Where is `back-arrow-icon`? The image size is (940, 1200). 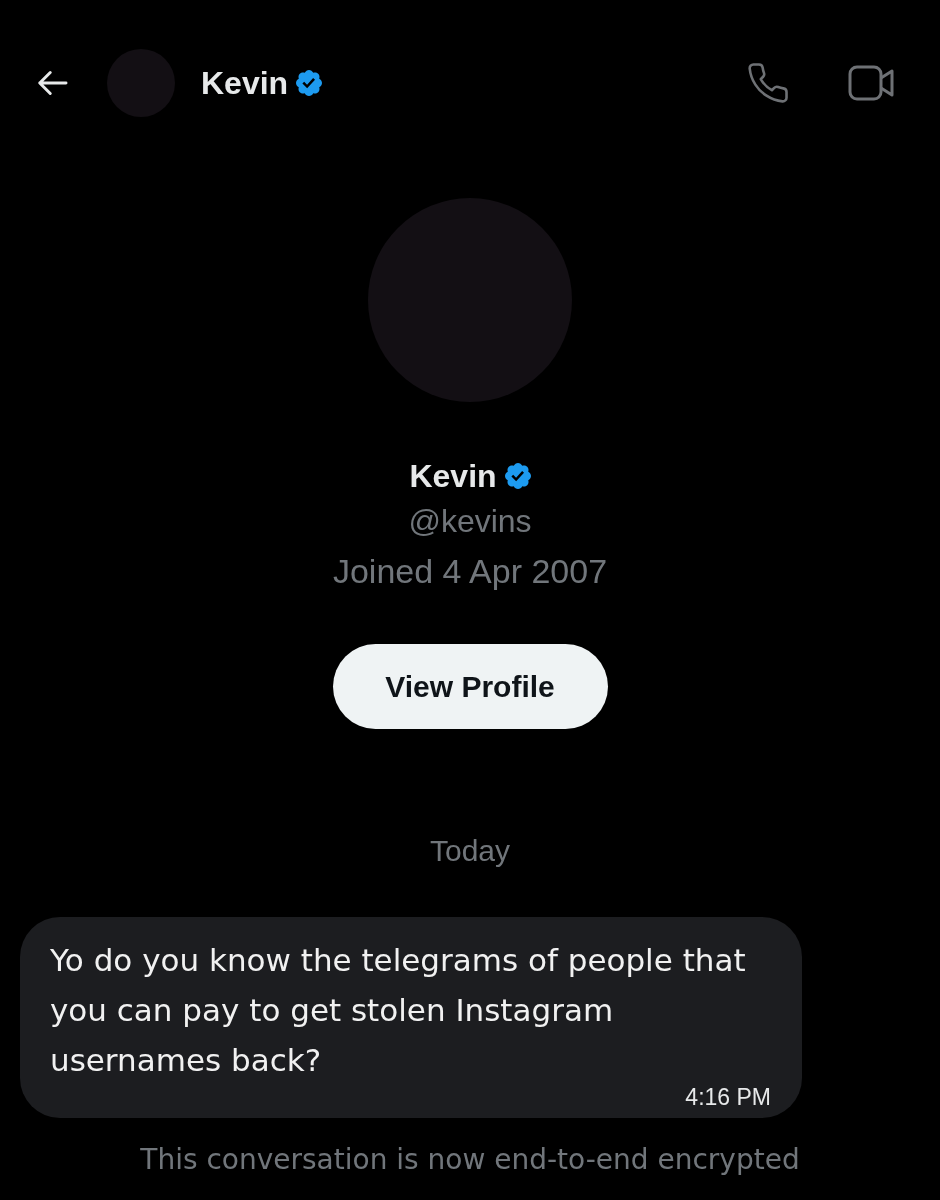
back-arrow-icon is located at coordinates (52, 83).